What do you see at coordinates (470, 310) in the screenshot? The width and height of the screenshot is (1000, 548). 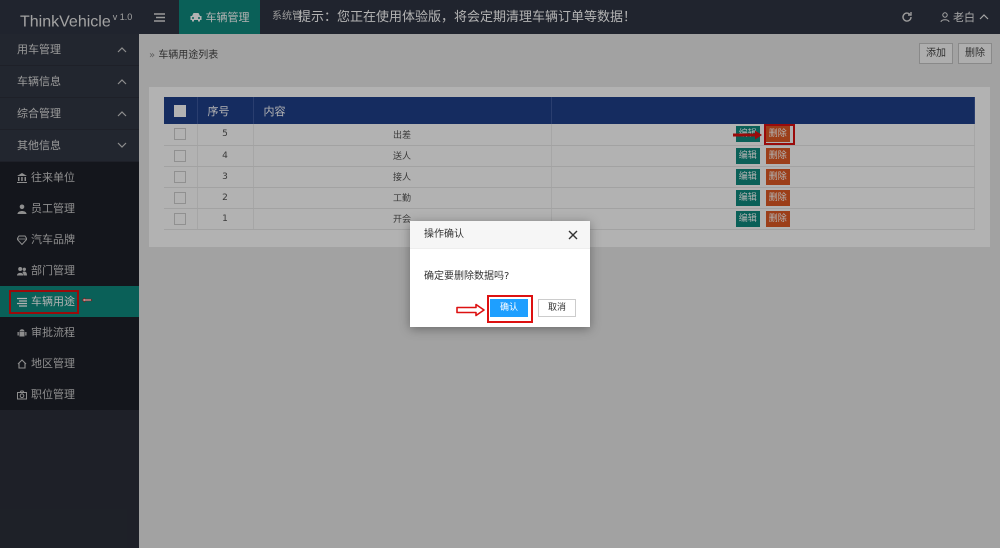 I see `arrow-right-icon` at bounding box center [470, 310].